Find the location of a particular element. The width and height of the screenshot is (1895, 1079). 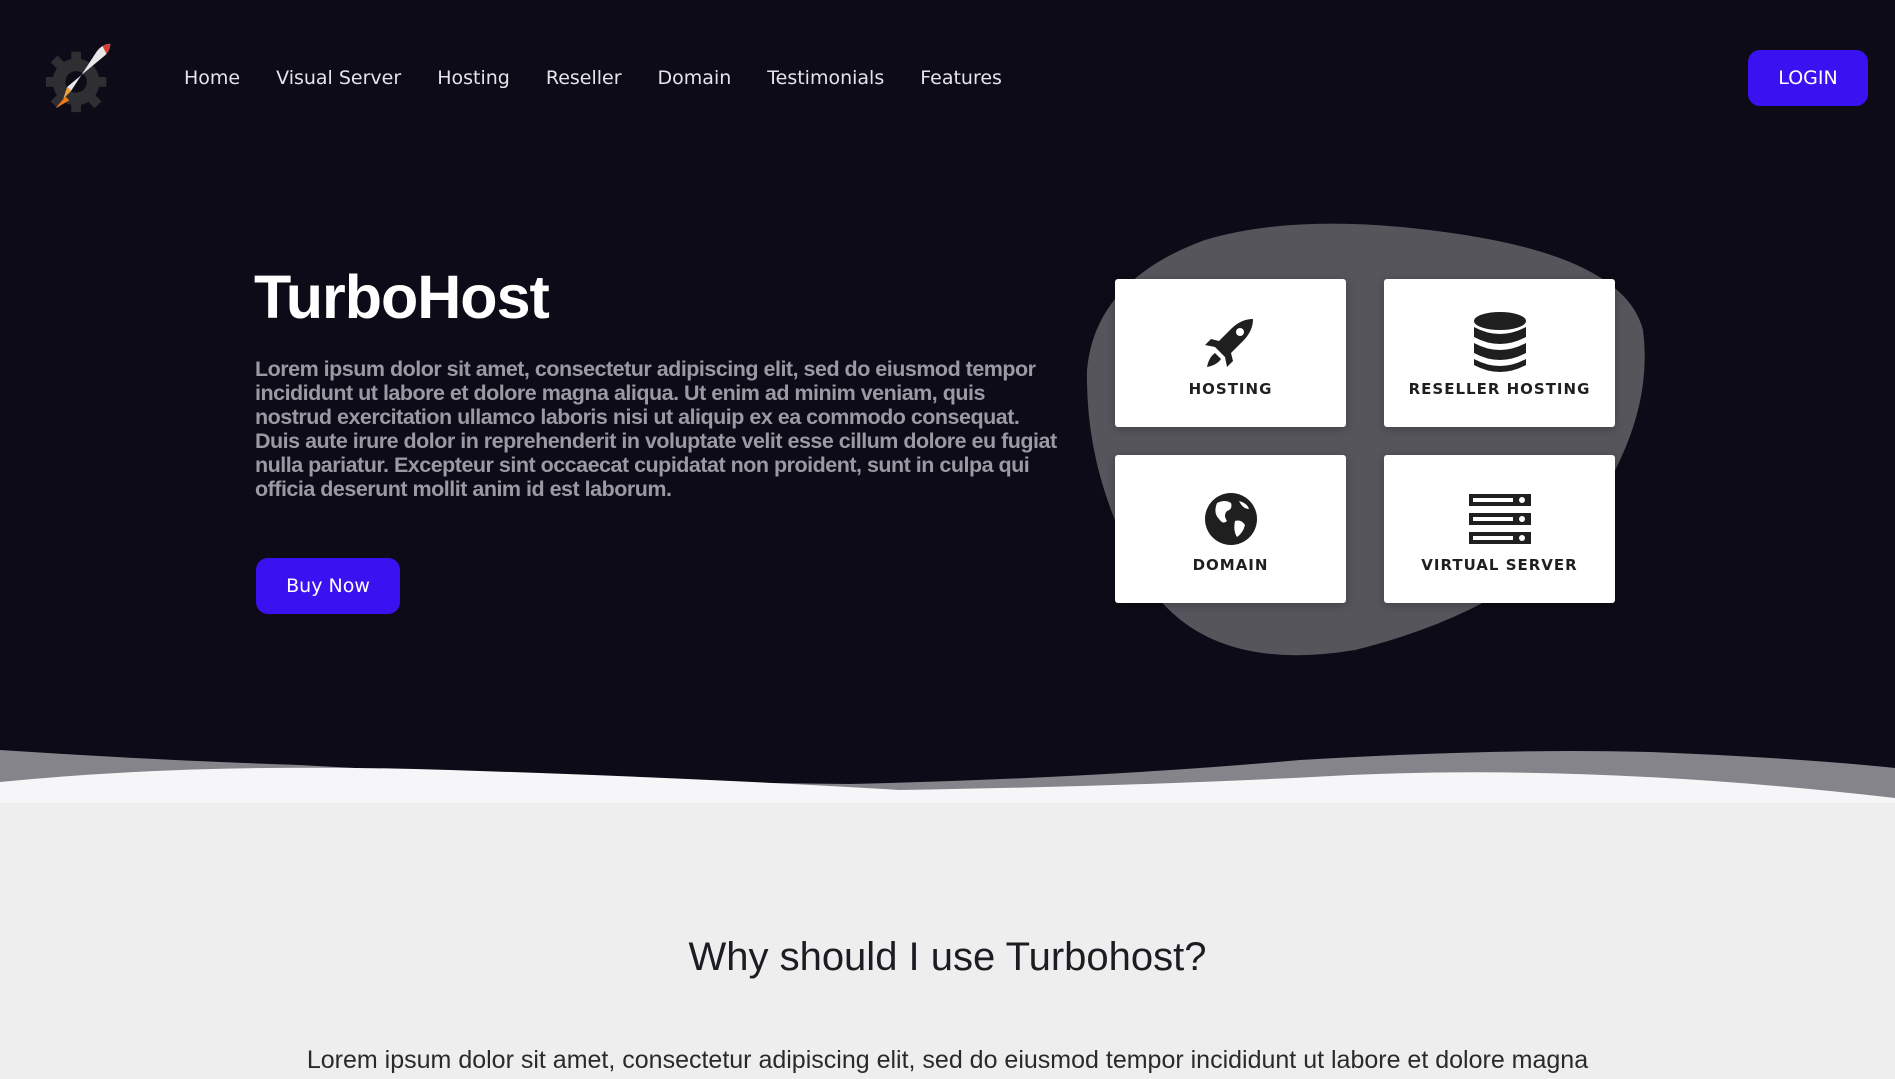

login-button: LOGIN is located at coordinates (1808, 78).